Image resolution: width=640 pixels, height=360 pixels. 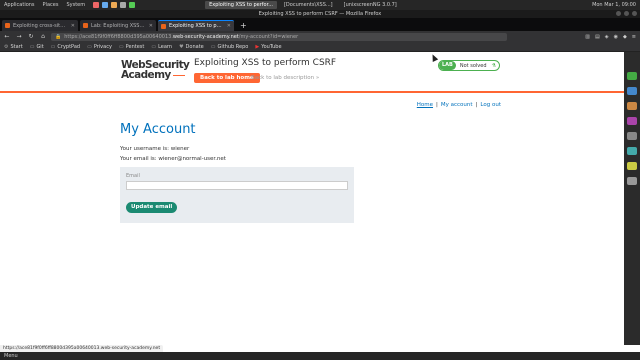 What do you see at coordinates (587, 37) in the screenshot?
I see `library-icon: ▥` at bounding box center [587, 37].